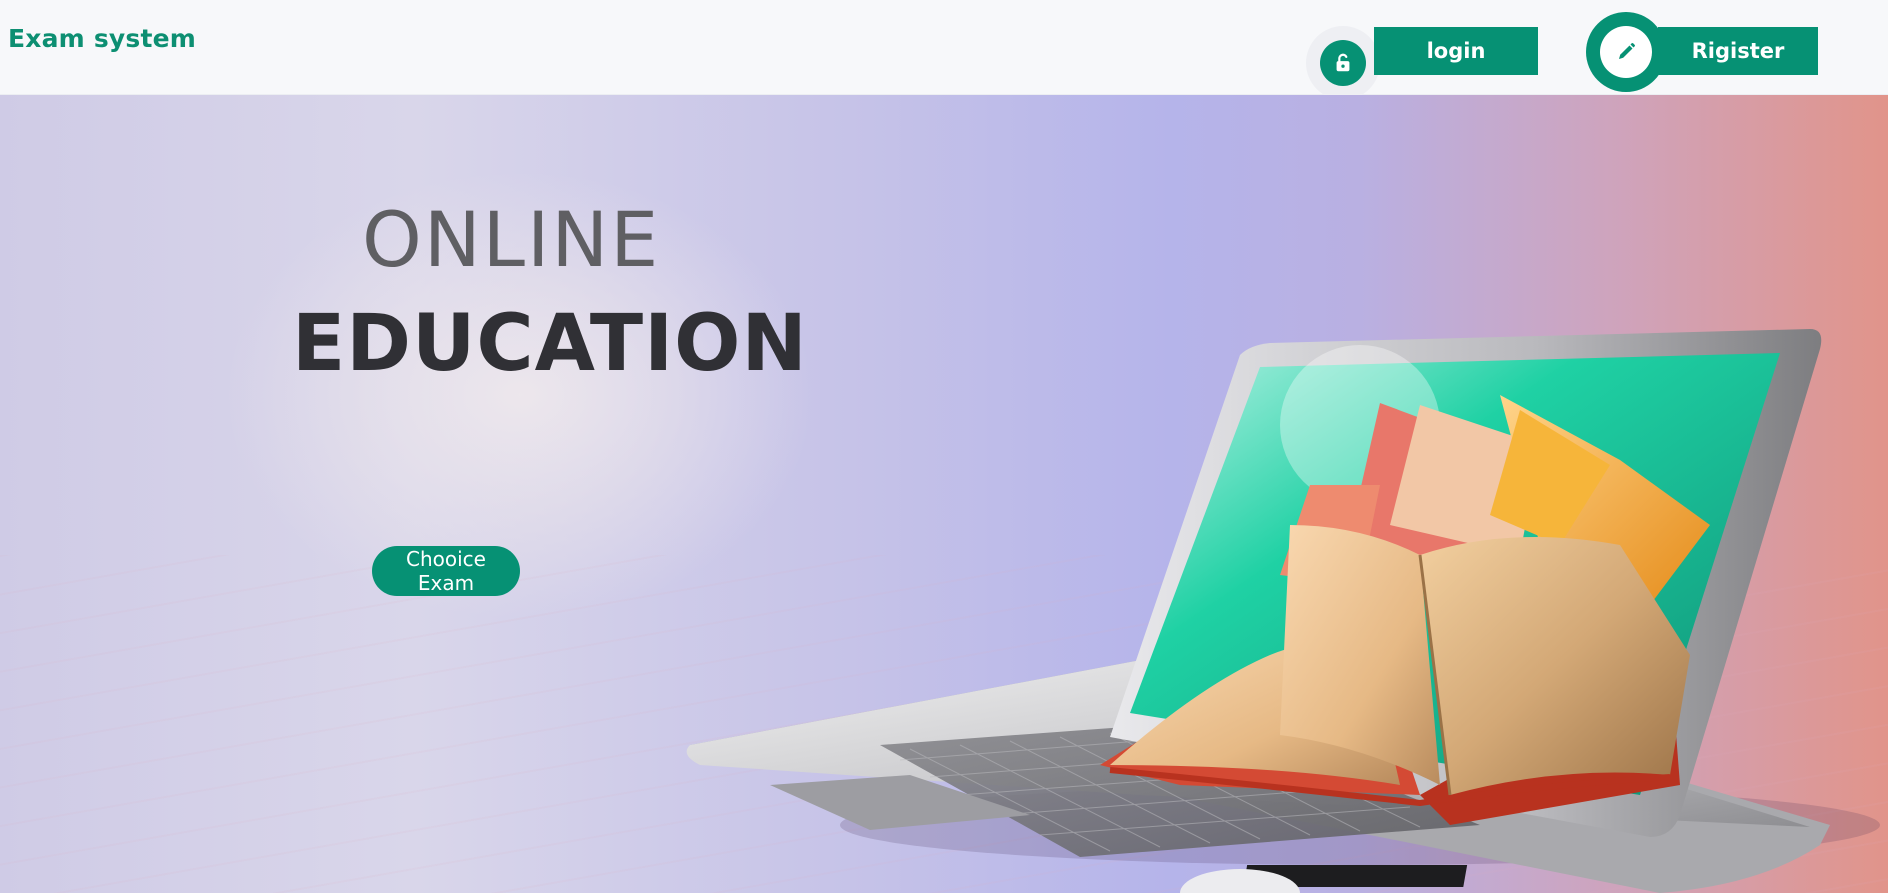 The height and width of the screenshot is (893, 1888). I want to click on register-button-label: Rigister, so click(1738, 51).